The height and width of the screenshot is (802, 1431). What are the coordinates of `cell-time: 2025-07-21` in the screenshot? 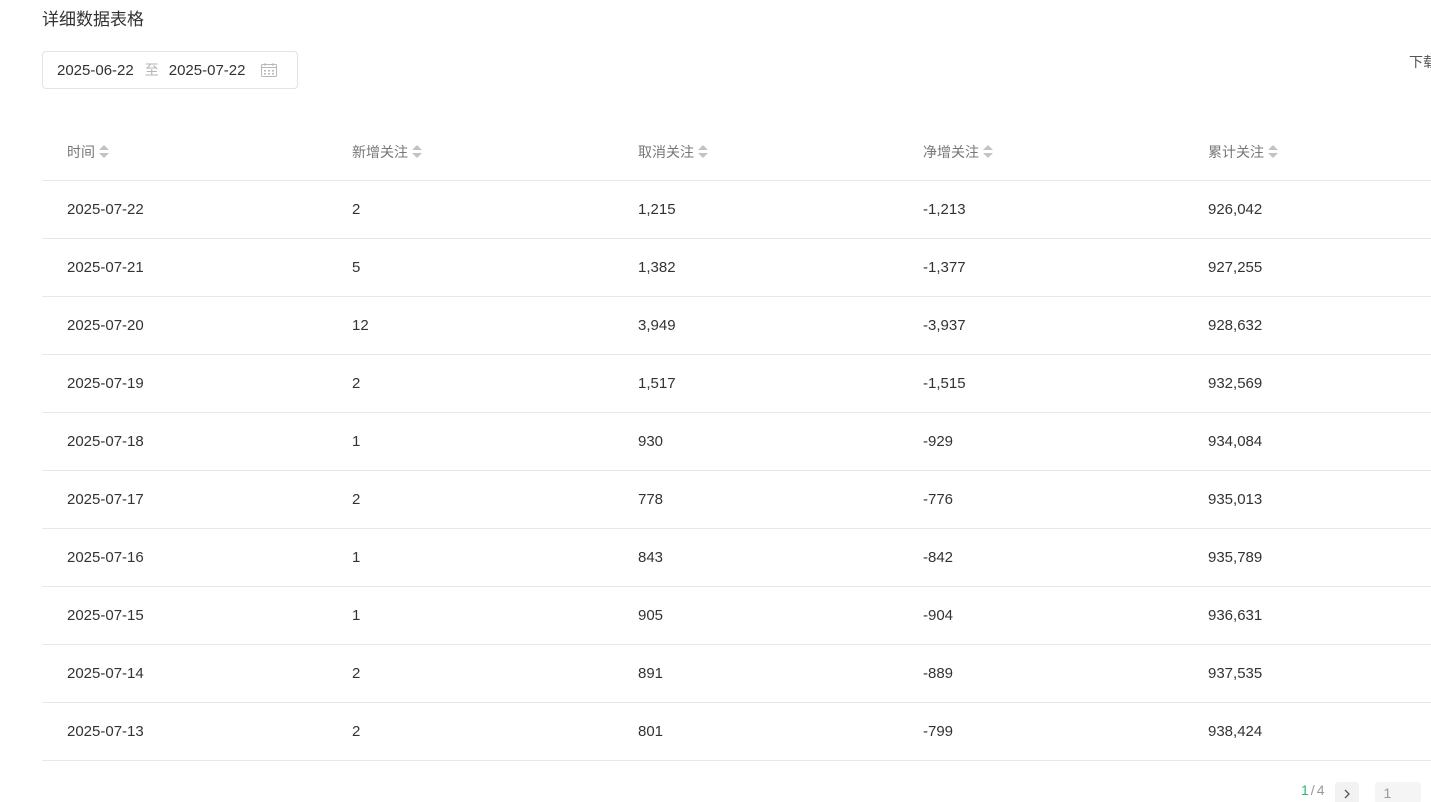 It's located at (184, 267).